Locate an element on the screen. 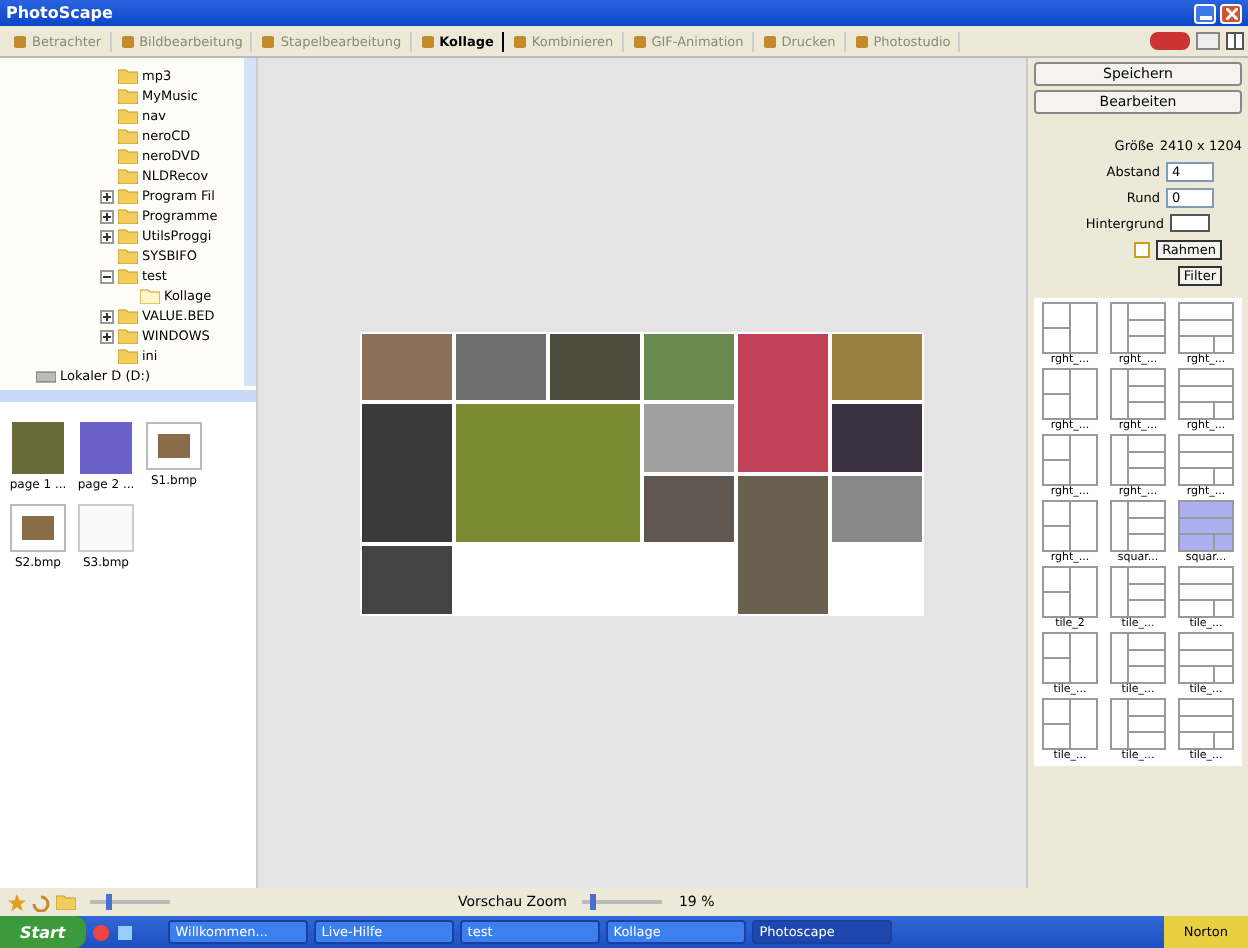  close-button is located at coordinates (1231, 13).